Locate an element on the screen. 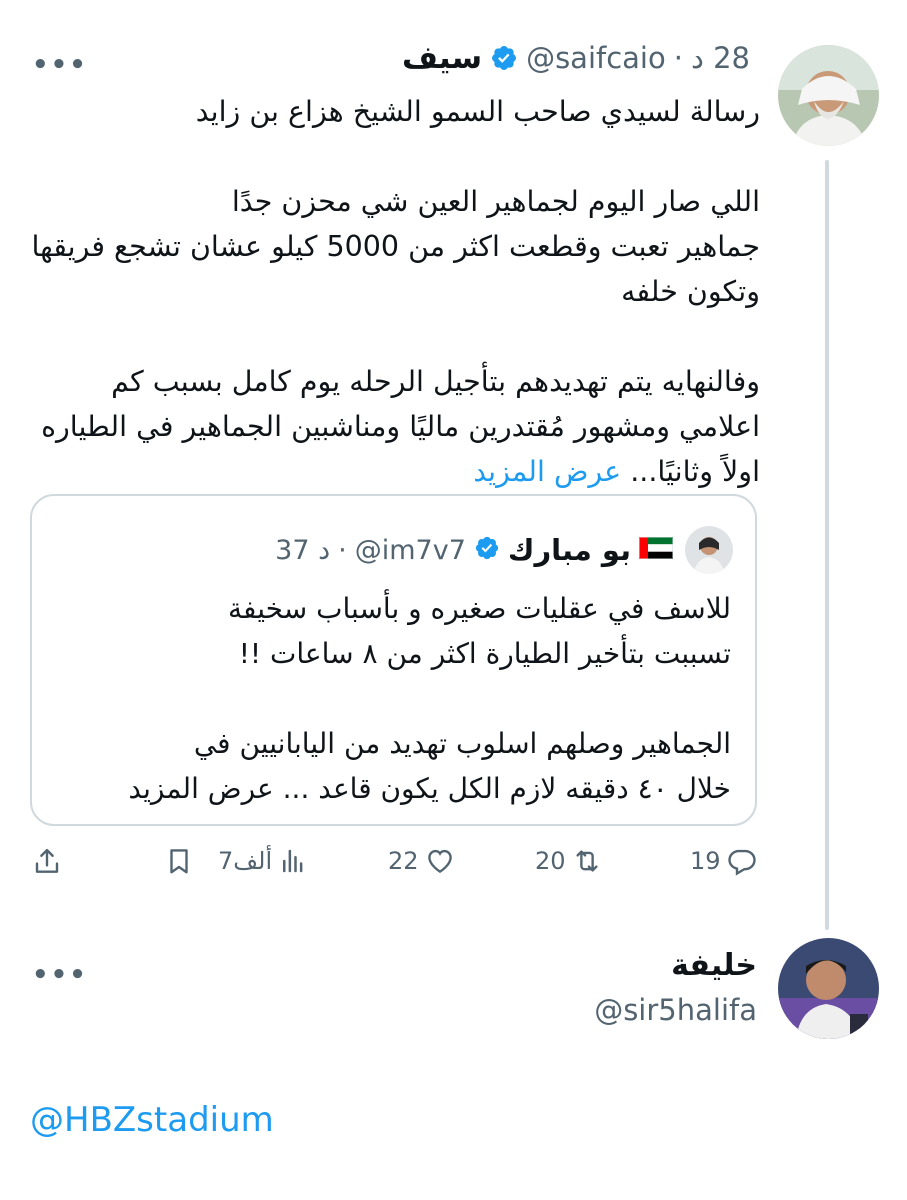 Image resolution: width=907 pixels, height=1200 pixels. quoted-tweet-header: بو مبارك @im7v7 · 37 د is located at coordinates (504, 550).